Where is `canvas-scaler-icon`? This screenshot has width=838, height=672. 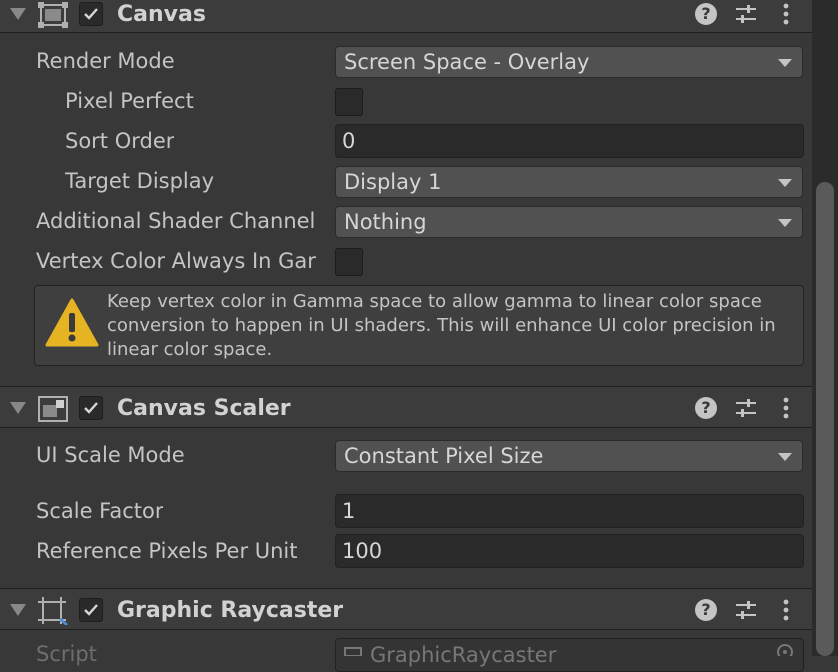
canvas-scaler-icon is located at coordinates (53, 409).